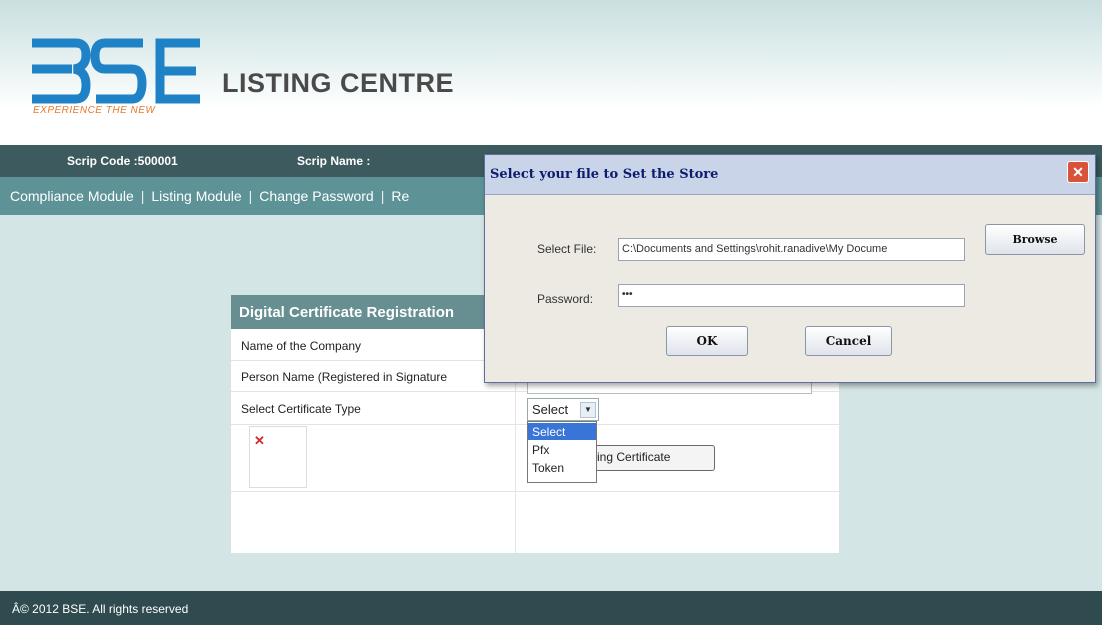 This screenshot has width=1102, height=625. I want to click on option-select: Select, so click(562, 431).